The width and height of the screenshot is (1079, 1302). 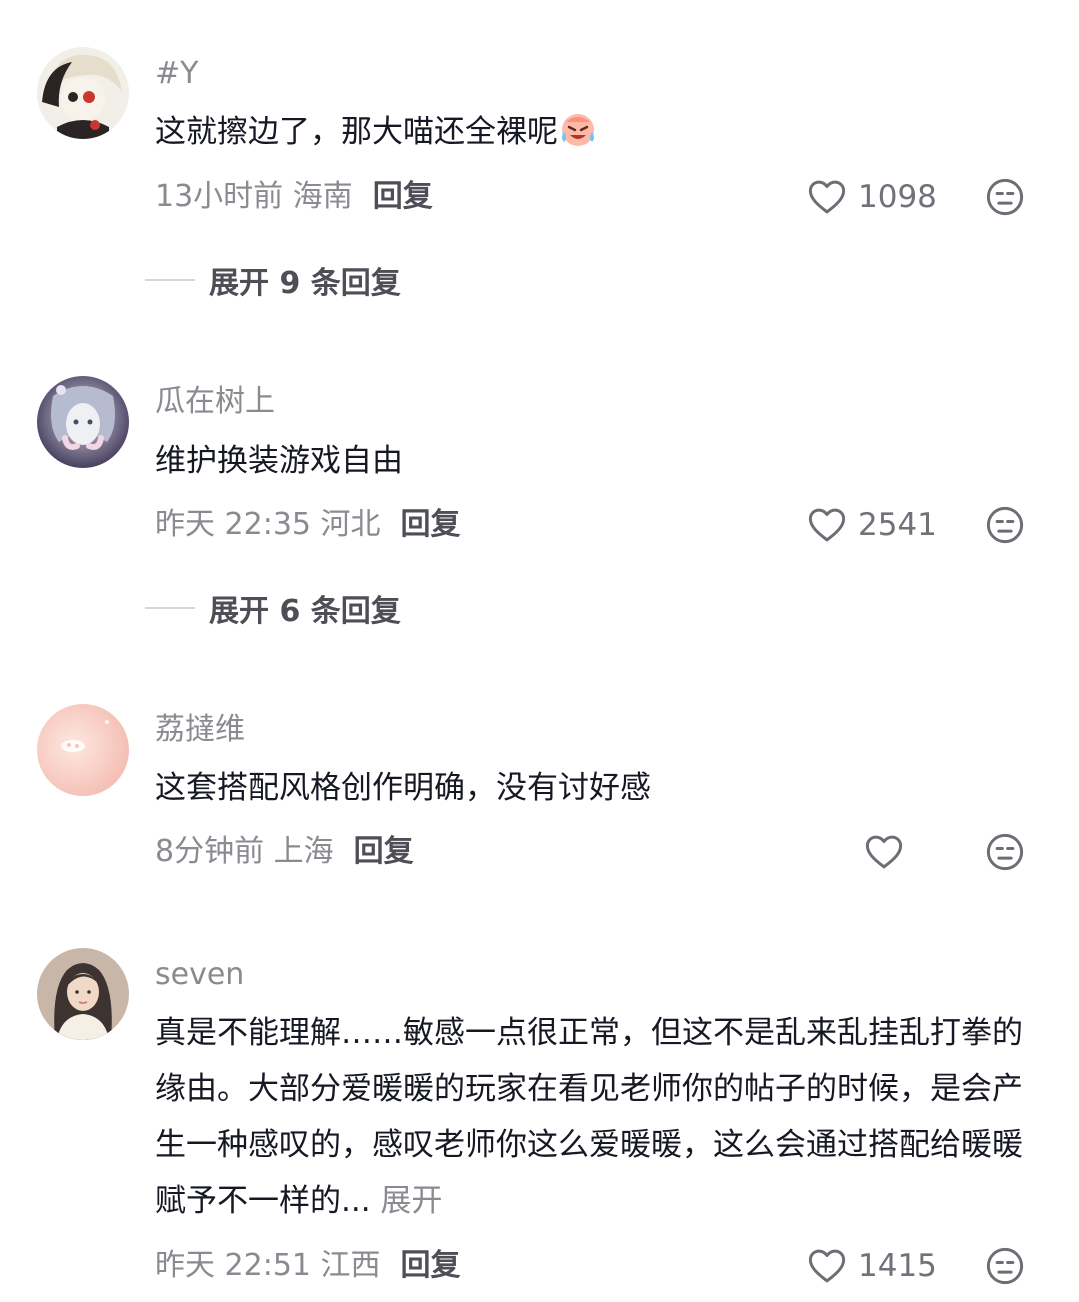 What do you see at coordinates (403, 788) in the screenshot?
I see `comment-text-content: 这套搭配风格创作明确，没有讨好感` at bounding box center [403, 788].